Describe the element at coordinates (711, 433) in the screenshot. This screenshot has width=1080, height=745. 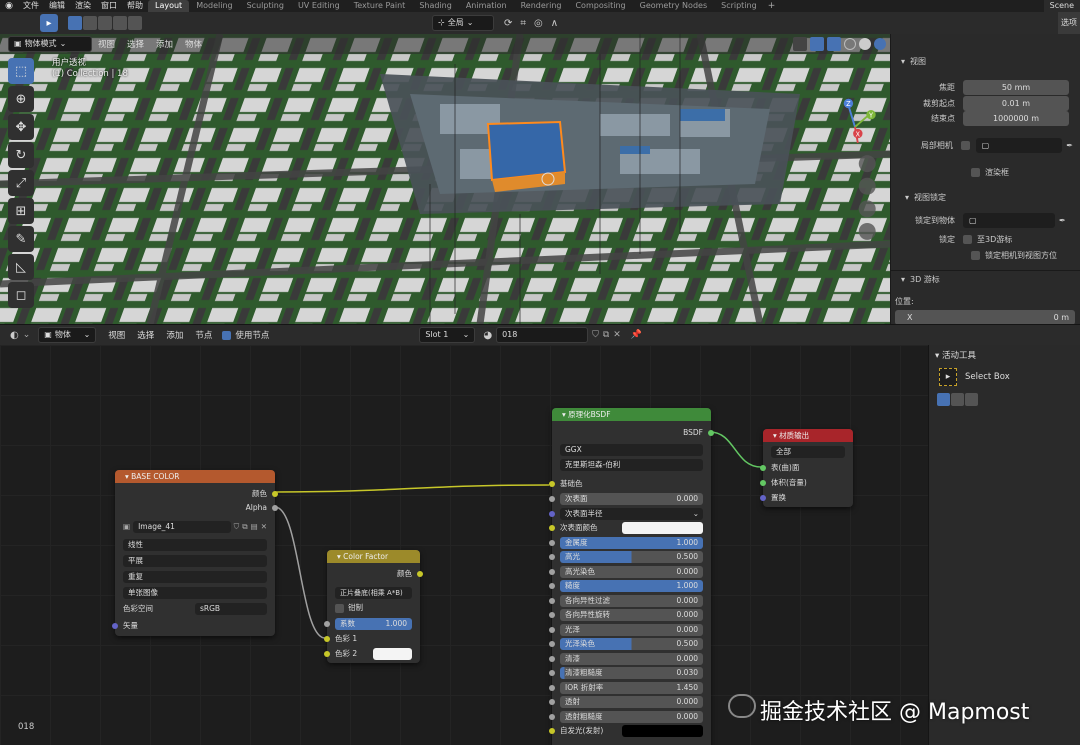
I see `bsdf-out-socket` at that location.